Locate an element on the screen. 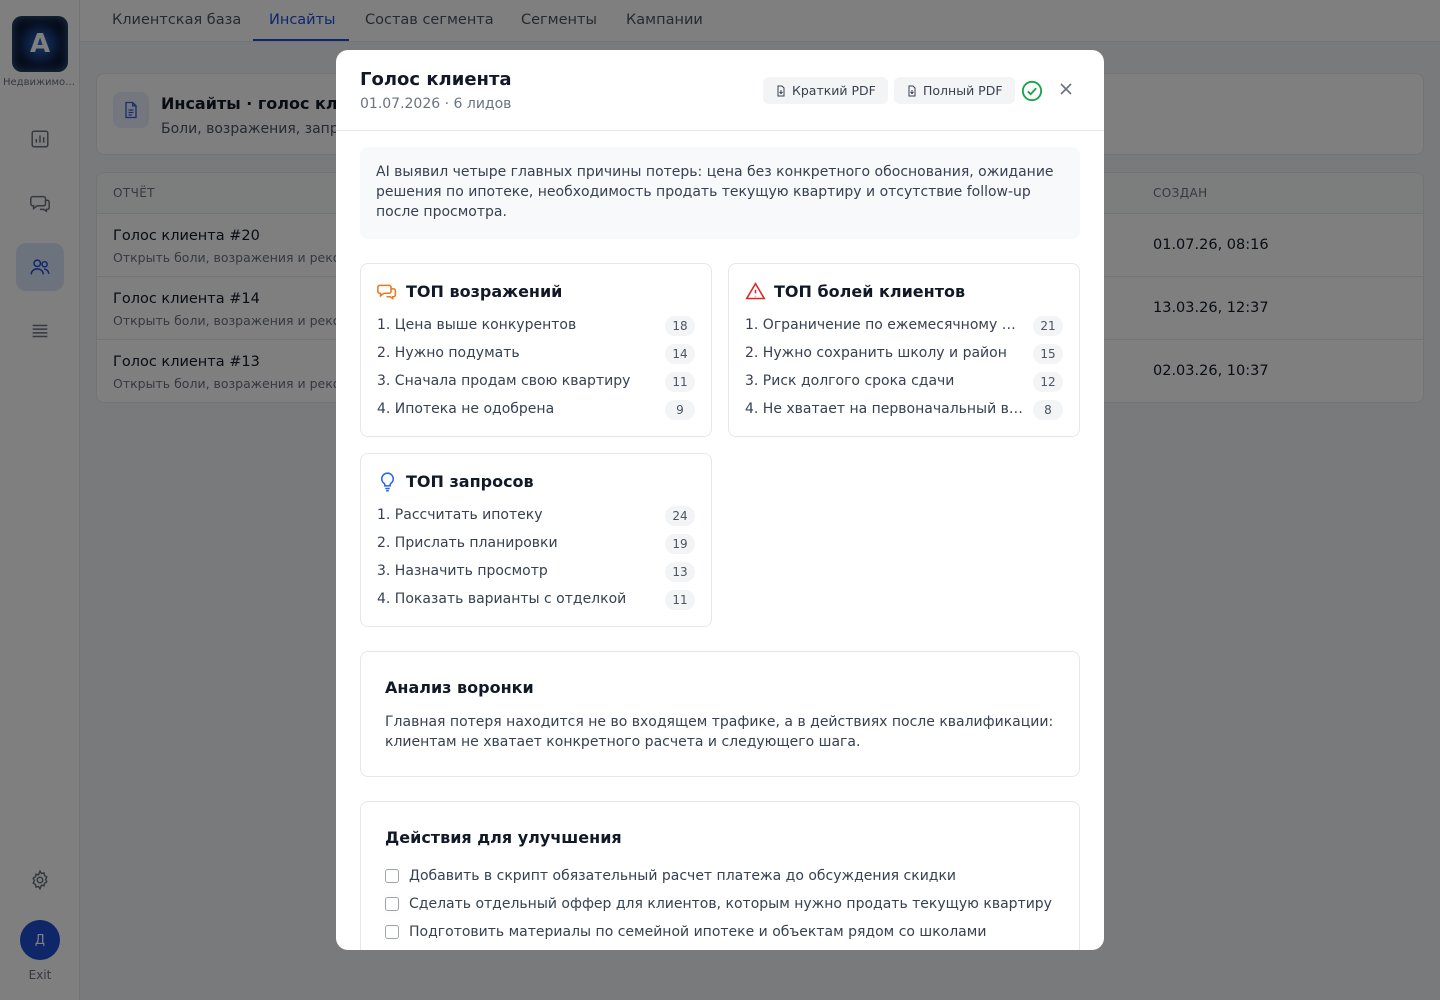 This screenshot has width=1440, height=1000. count-badge: 21 is located at coordinates (1048, 326).